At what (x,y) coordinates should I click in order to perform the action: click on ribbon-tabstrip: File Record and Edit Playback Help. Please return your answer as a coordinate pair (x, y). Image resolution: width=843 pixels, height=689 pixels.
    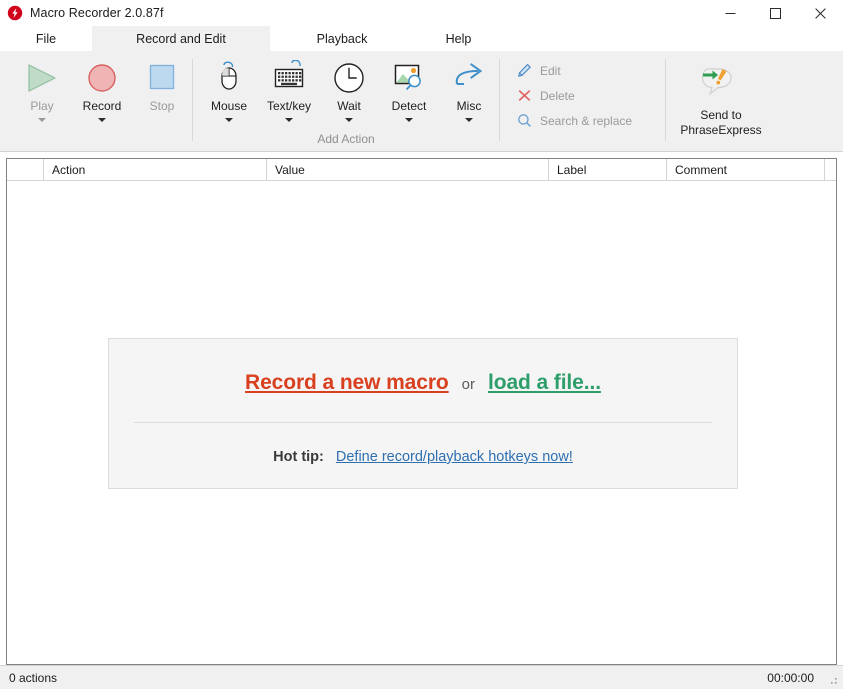
    Looking at the image, I should click on (421, 38).